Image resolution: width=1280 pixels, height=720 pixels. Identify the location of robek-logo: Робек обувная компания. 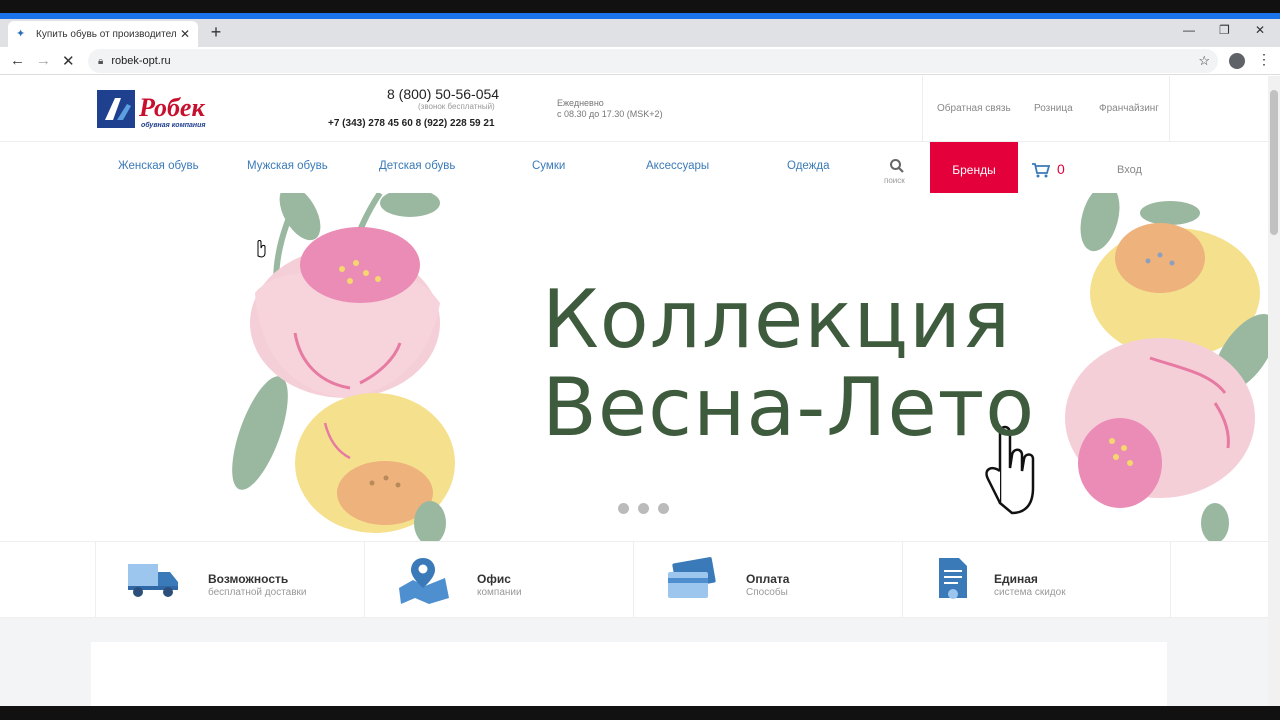
(166, 110).